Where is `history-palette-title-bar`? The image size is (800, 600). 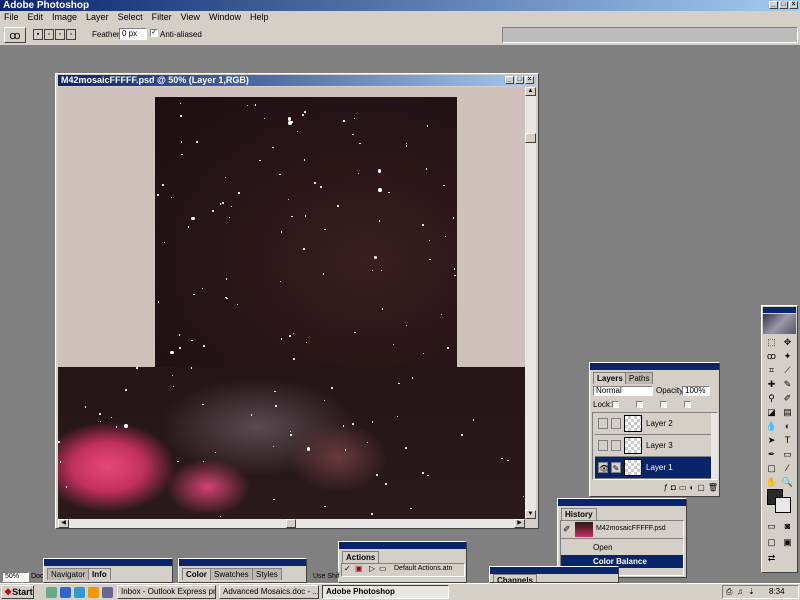 history-palette-title-bar is located at coordinates (622, 502).